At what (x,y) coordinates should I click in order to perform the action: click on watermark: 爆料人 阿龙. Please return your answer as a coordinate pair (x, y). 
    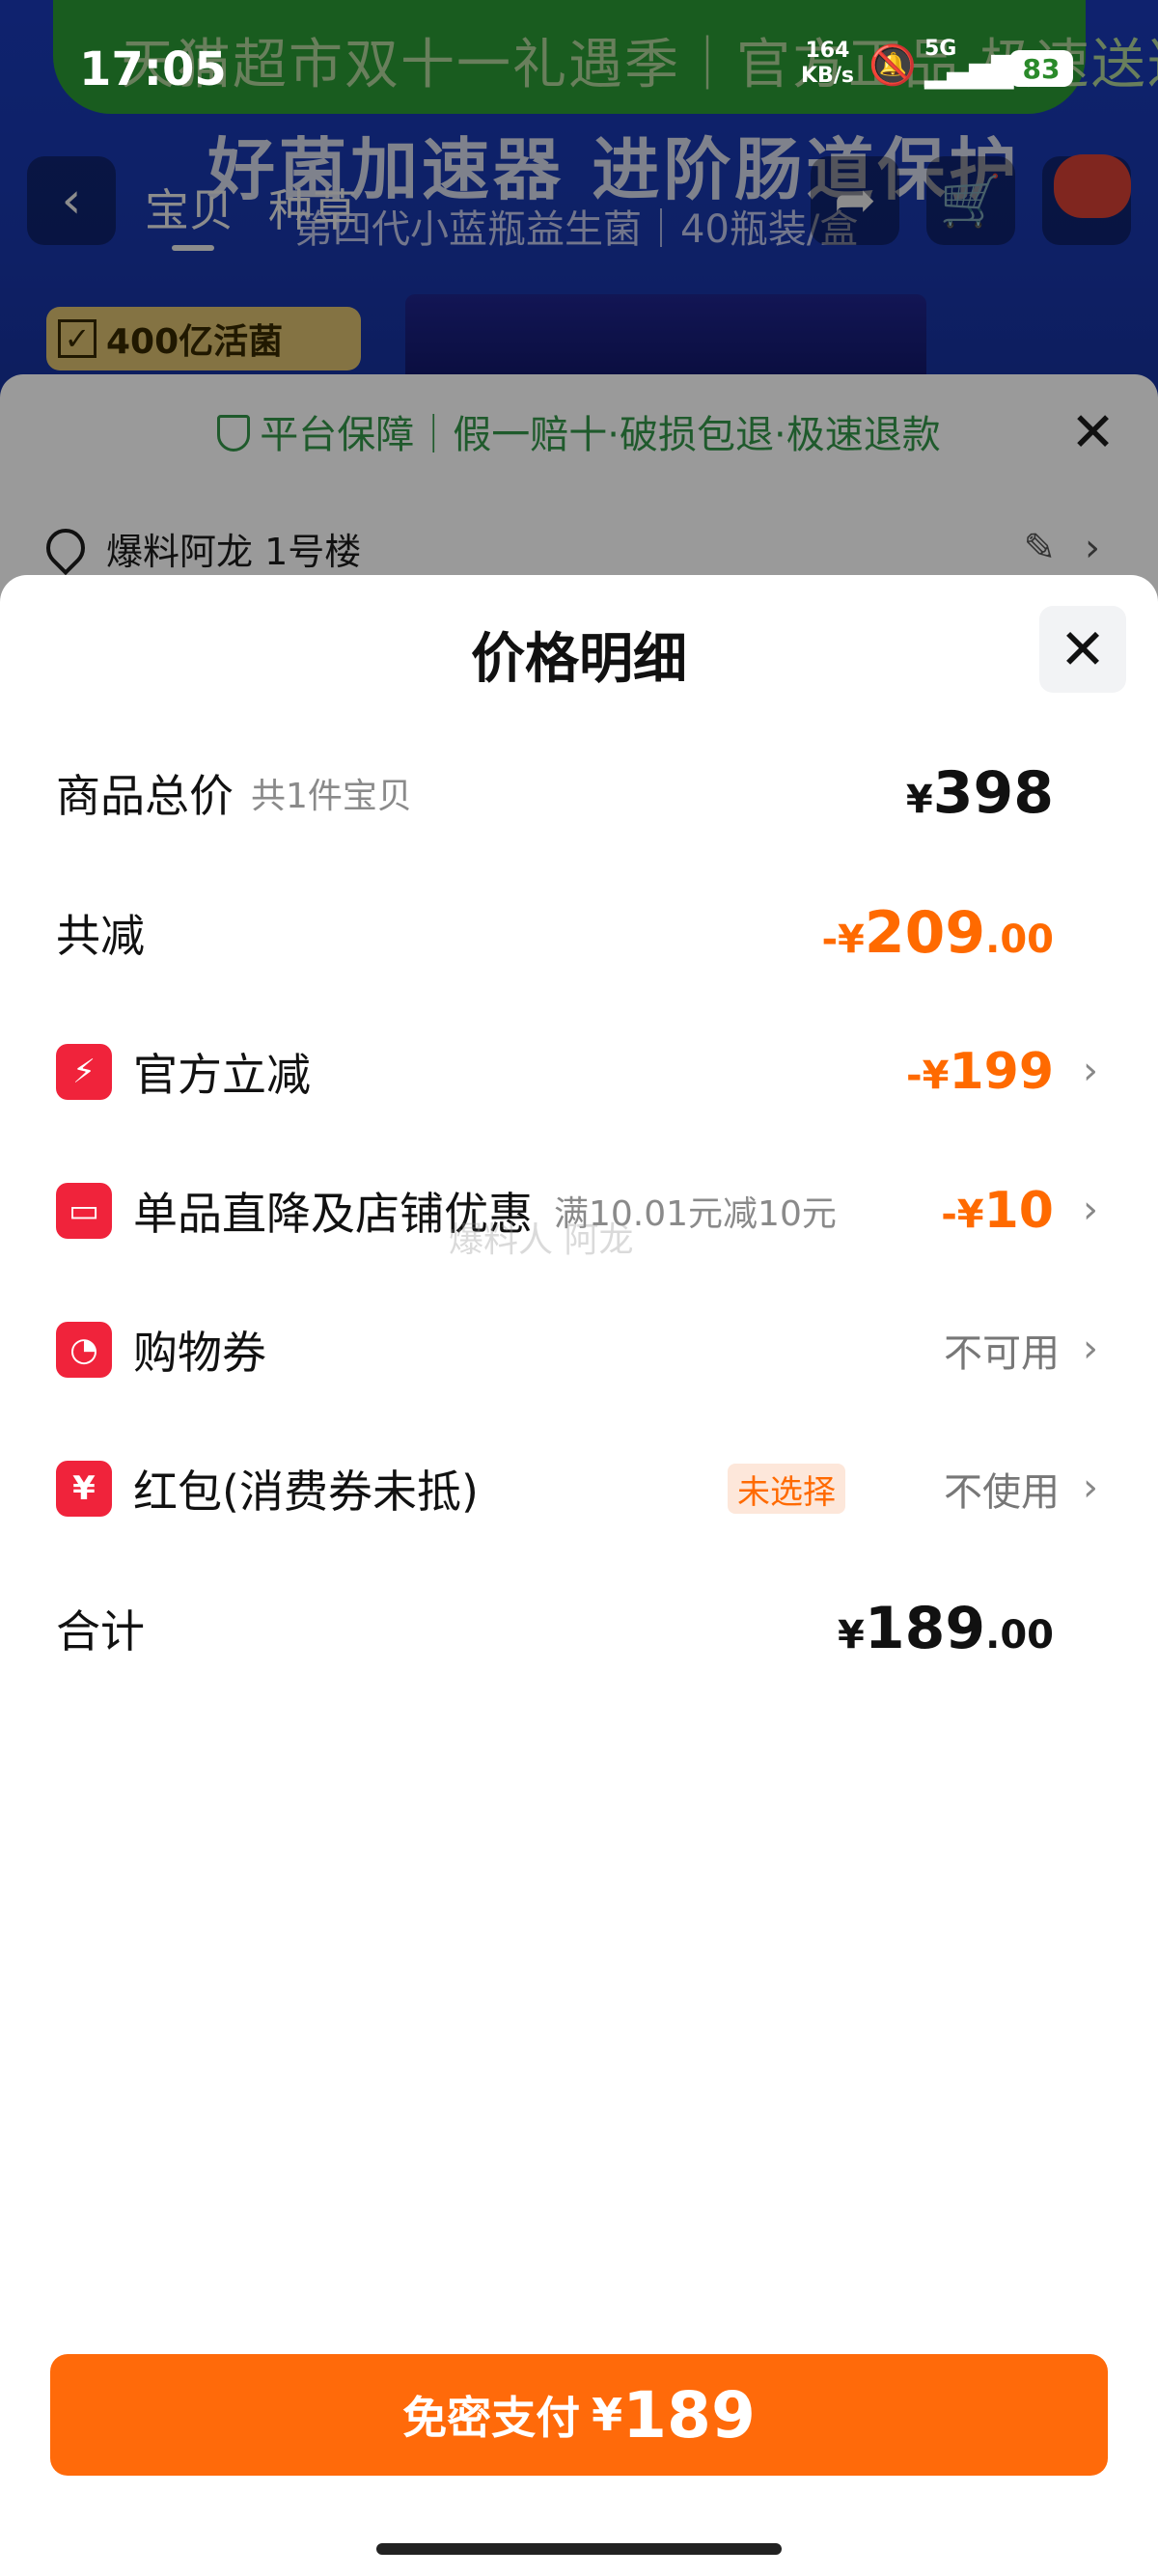
    Looking at the image, I should click on (541, 1240).